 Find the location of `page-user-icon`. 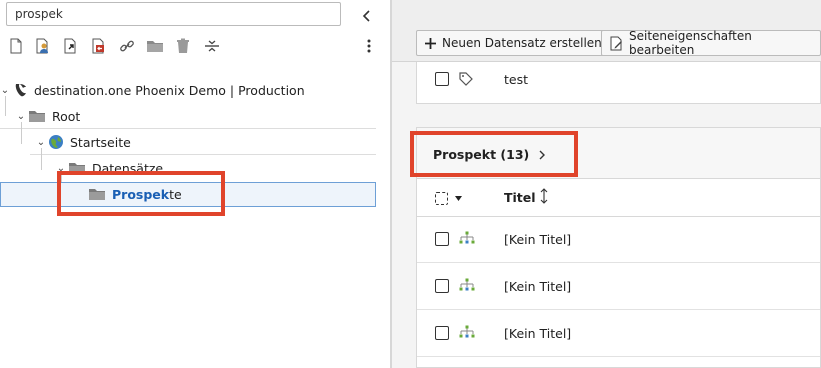

page-user-icon is located at coordinates (43, 46).